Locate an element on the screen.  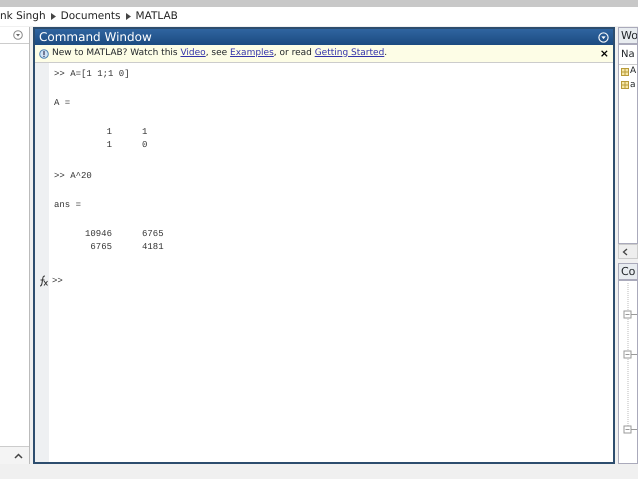
breadcrumb-text: nk Singh is located at coordinates (23, 16).